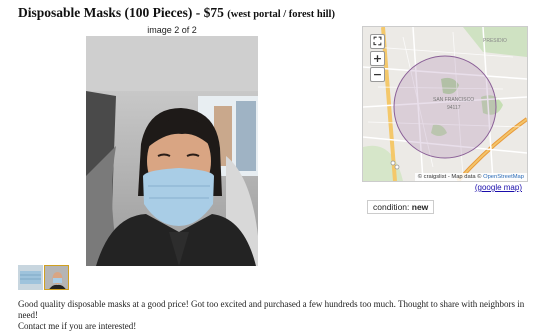  What do you see at coordinates (77, 326) in the screenshot?
I see `posting-body-line-2: Contact me if you are interested!` at bounding box center [77, 326].